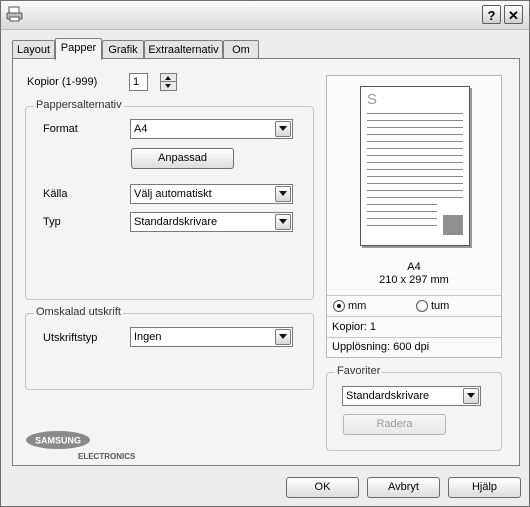 The width and height of the screenshot is (530, 507). Describe the element at coordinates (241, 49) in the screenshot. I see `tab-about: Om` at that location.